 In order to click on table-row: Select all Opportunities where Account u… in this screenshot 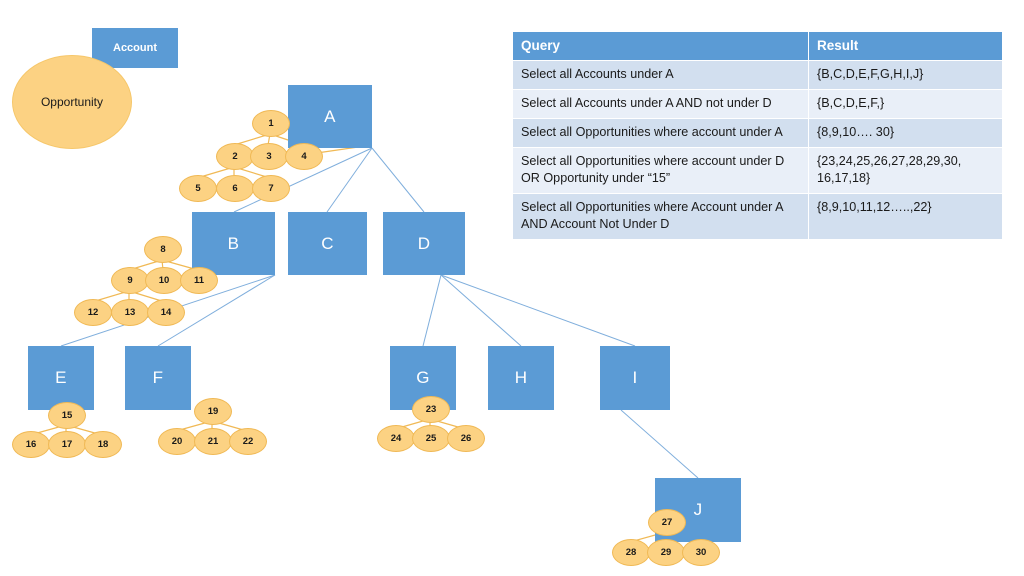, I will do `click(757, 216)`.